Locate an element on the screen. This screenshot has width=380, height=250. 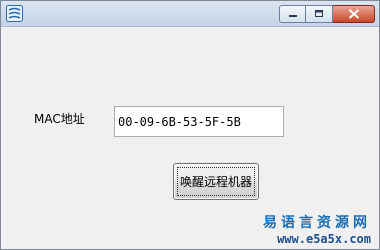
mac-address-label: MAC地址 is located at coordinates (59, 119).